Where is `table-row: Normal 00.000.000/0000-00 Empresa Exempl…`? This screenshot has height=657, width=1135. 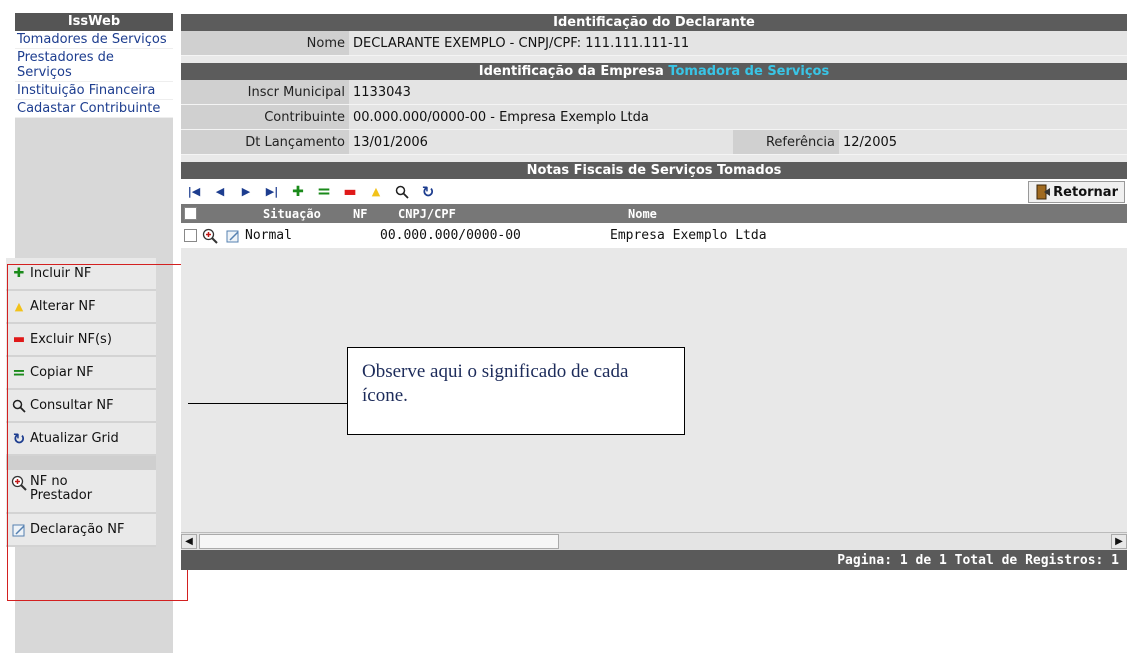 table-row: Normal 00.000.000/0000-00 Empresa Exempl… is located at coordinates (654, 235).